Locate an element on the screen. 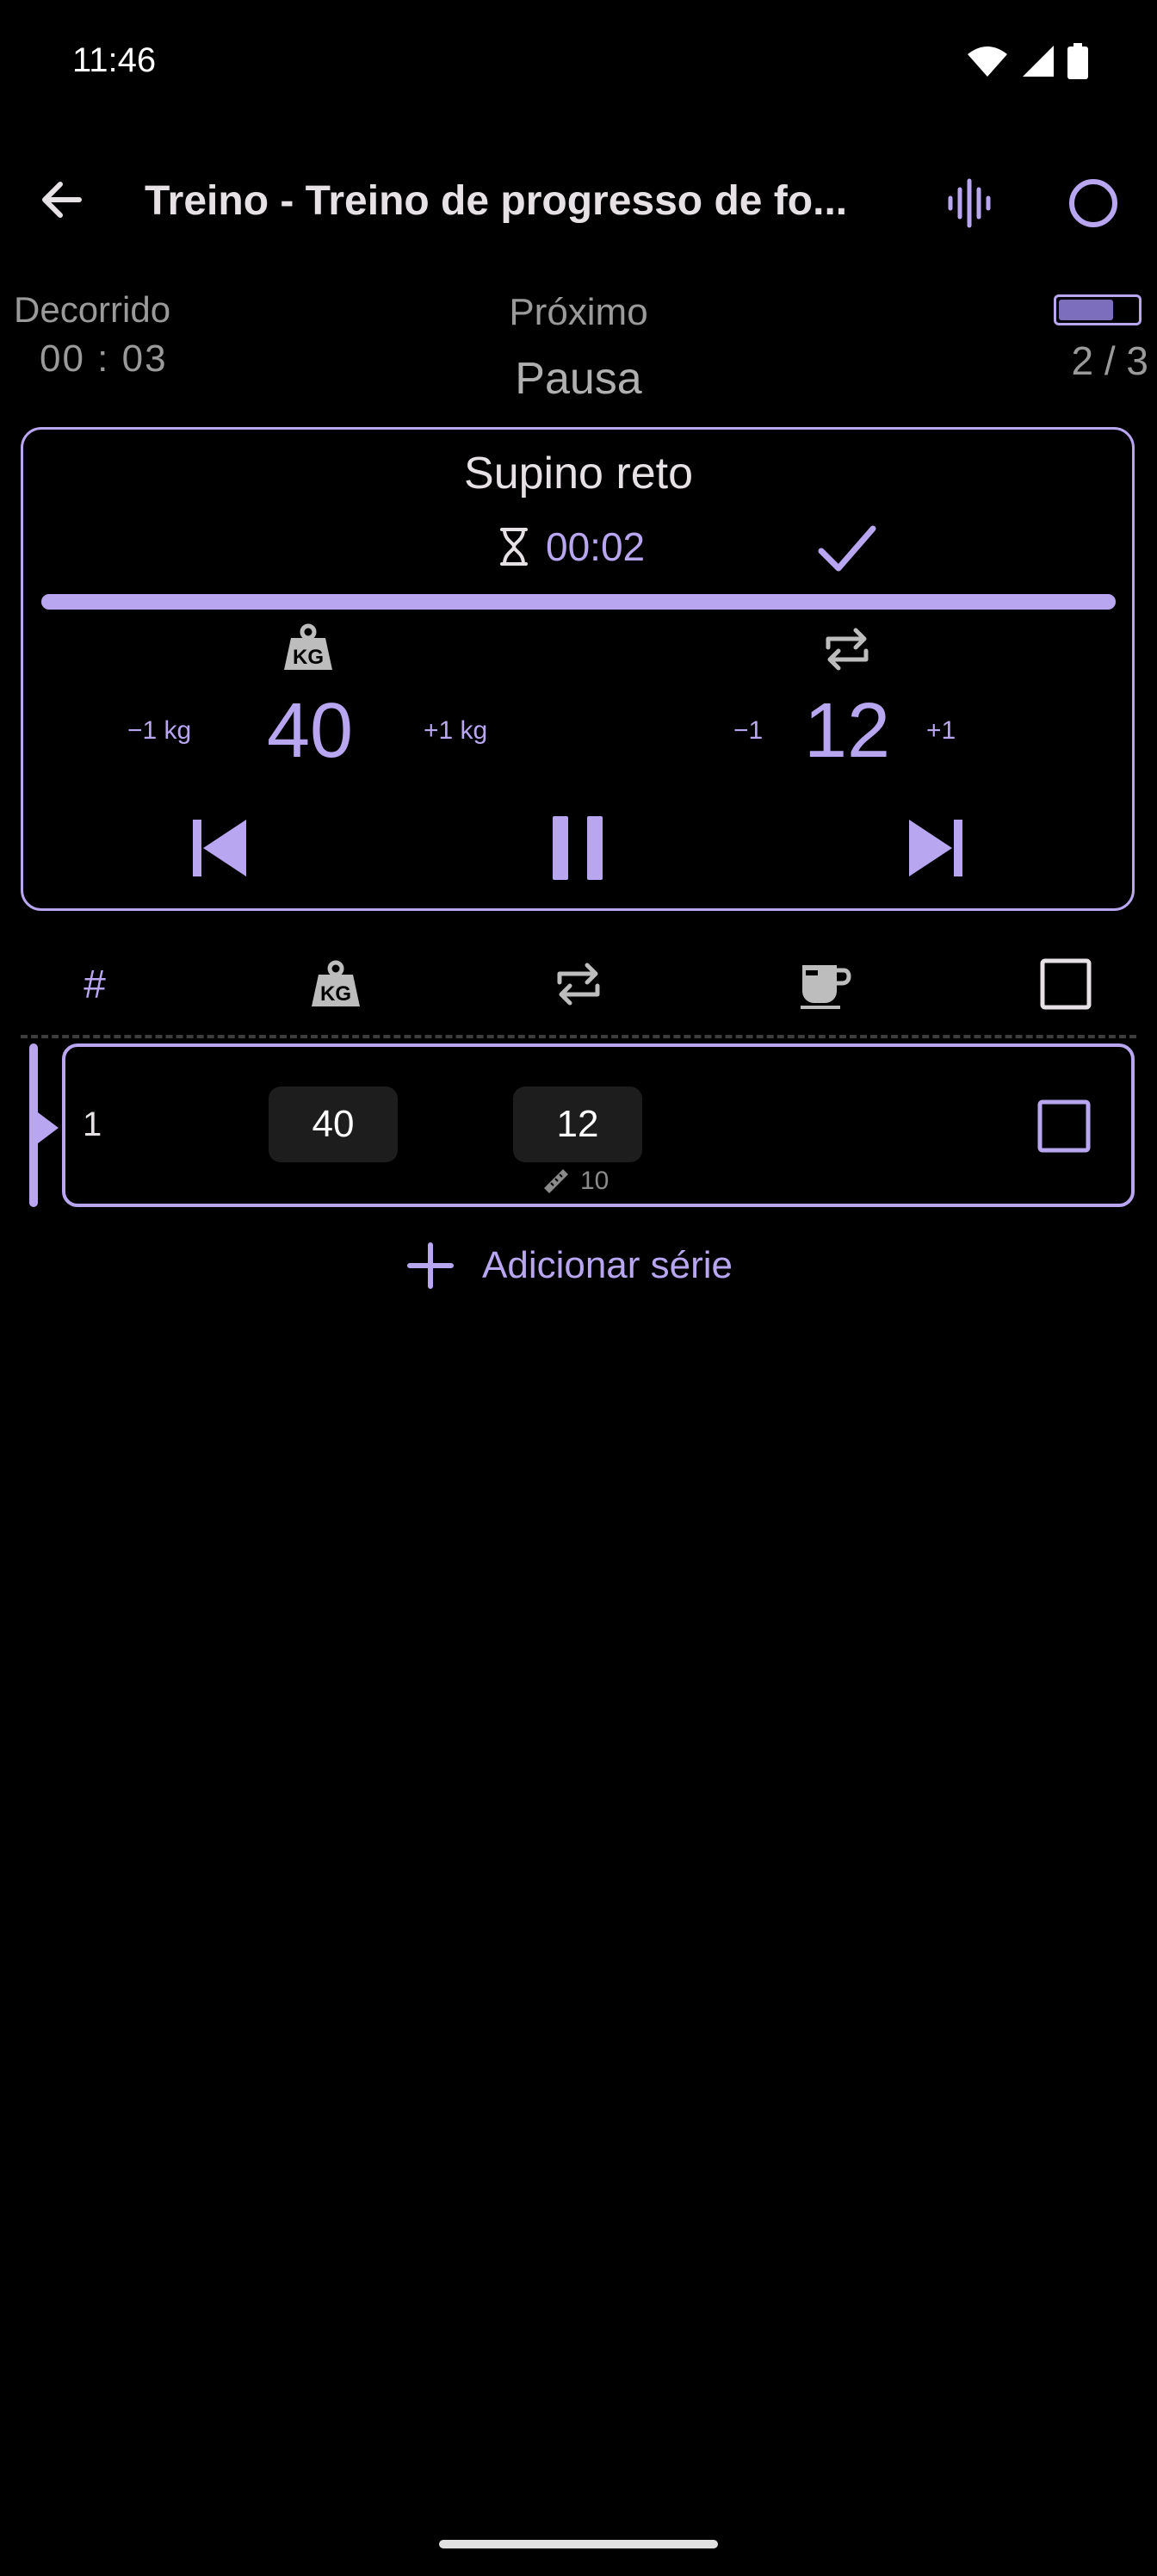 The height and width of the screenshot is (2576, 1157). finish-workout-button is located at coordinates (1093, 204).